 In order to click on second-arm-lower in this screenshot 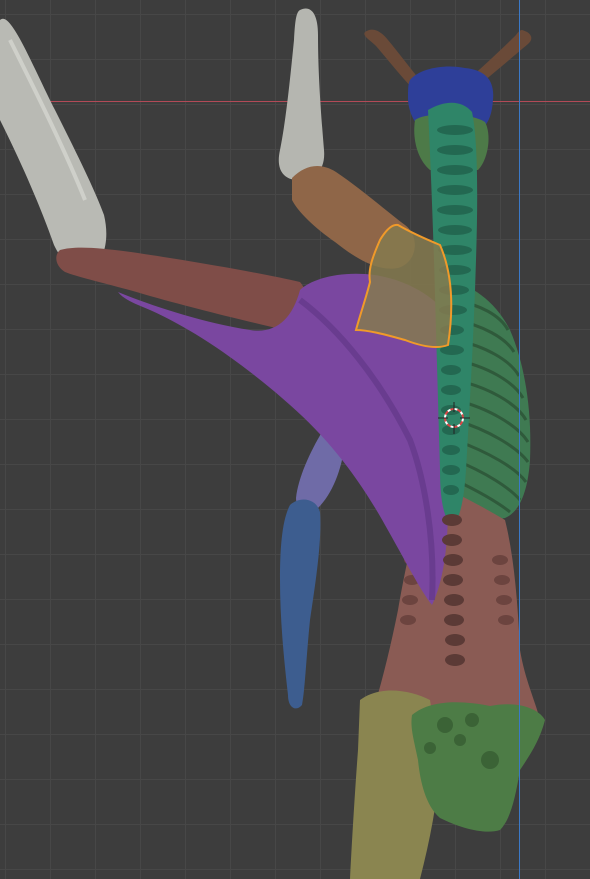, I will do `click(300, 604)`.